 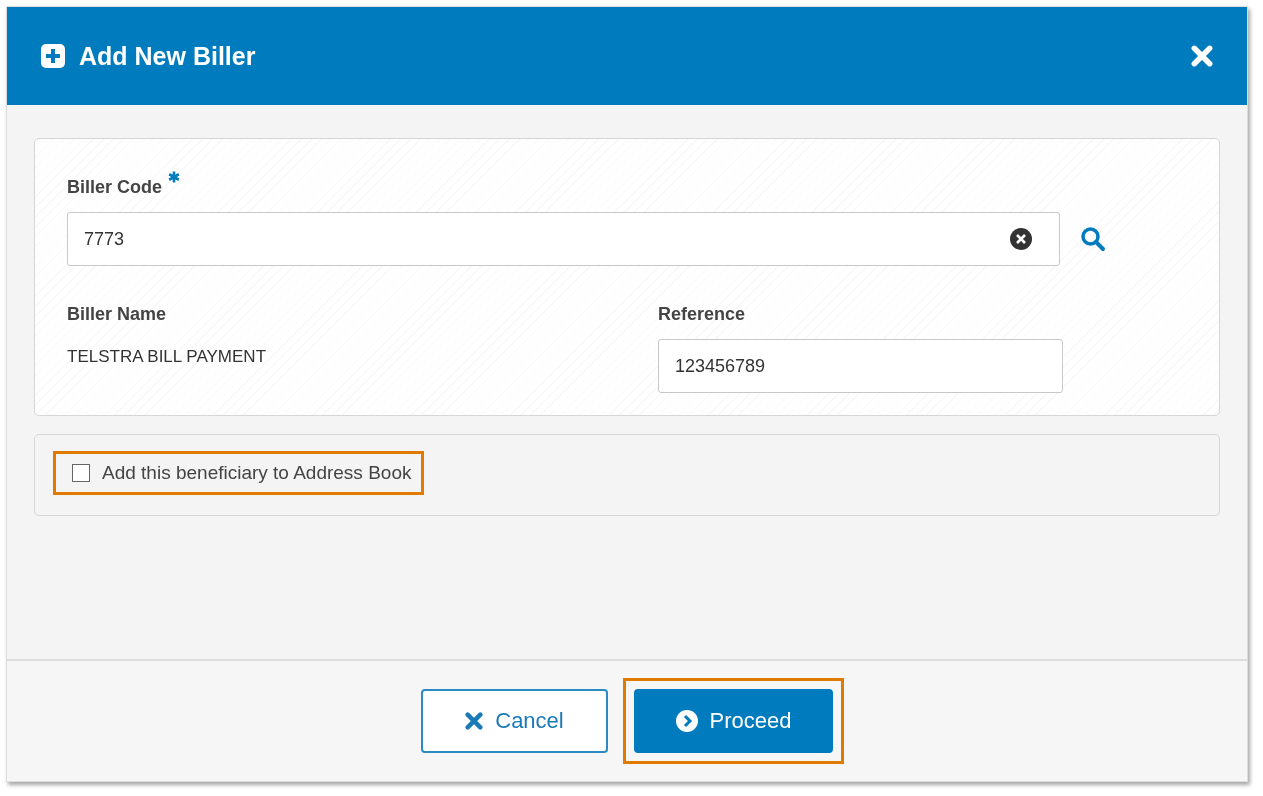 What do you see at coordinates (563, 239) in the screenshot?
I see `biller-code-field: 7773` at bounding box center [563, 239].